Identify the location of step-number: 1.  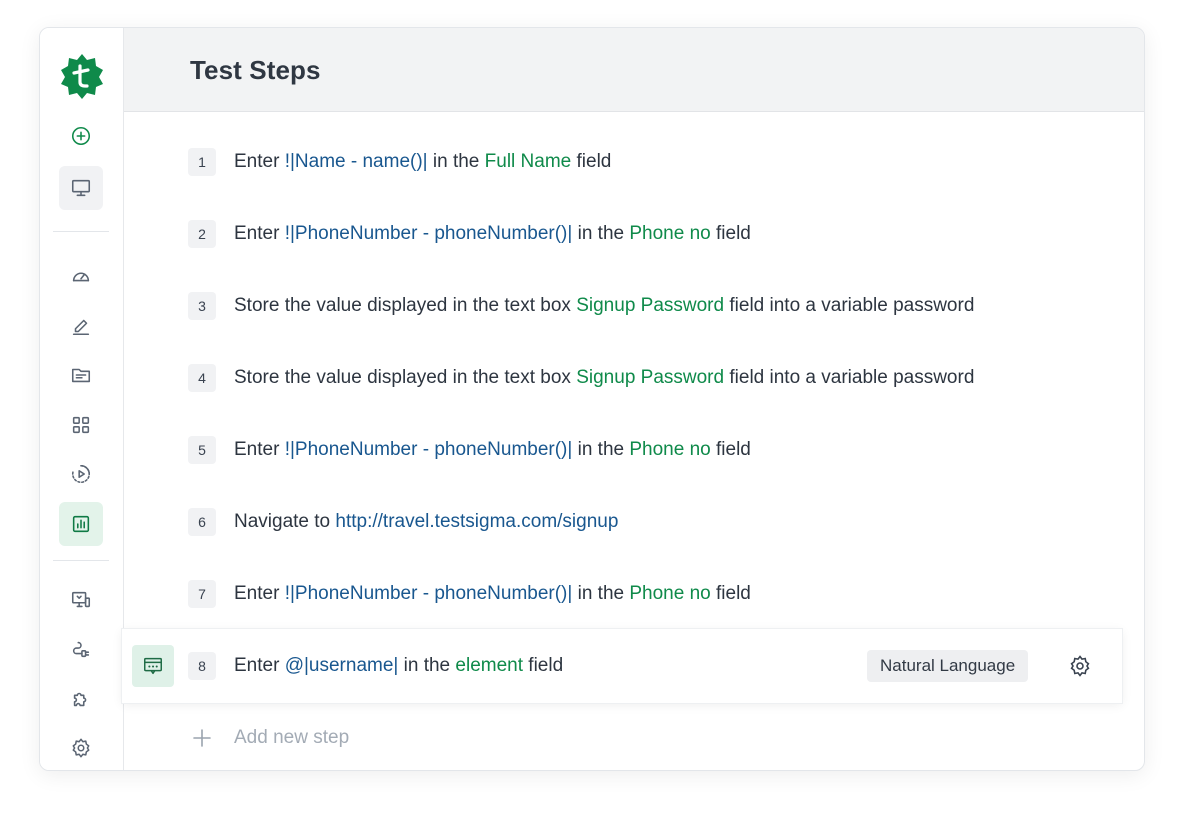
(202, 162).